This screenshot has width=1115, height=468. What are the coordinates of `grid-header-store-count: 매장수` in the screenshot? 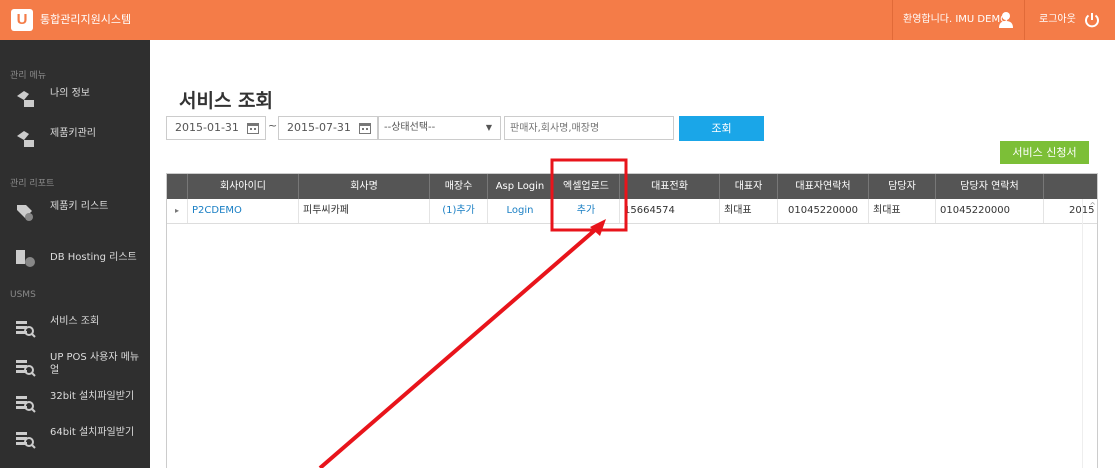 It's located at (459, 186).